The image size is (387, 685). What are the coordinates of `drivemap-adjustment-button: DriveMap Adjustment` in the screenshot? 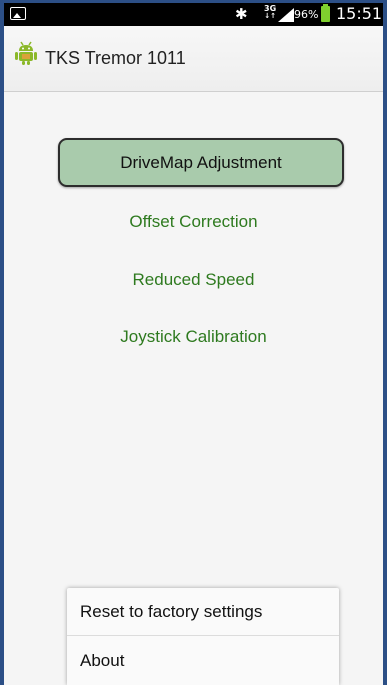 It's located at (201, 162).